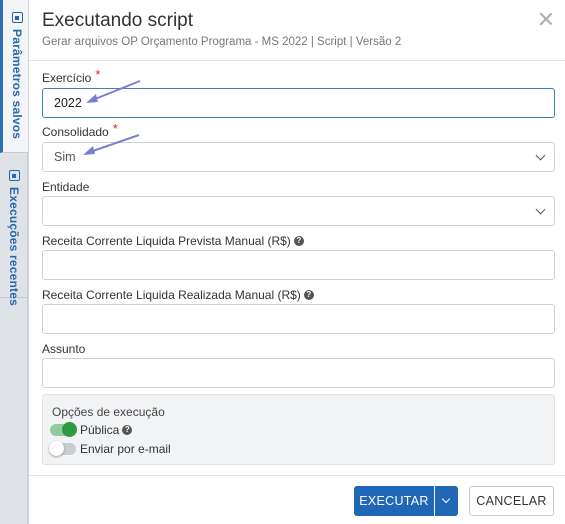 The width and height of the screenshot is (565, 524). What do you see at coordinates (297, 475) in the screenshot?
I see `footer-divider` at bounding box center [297, 475].